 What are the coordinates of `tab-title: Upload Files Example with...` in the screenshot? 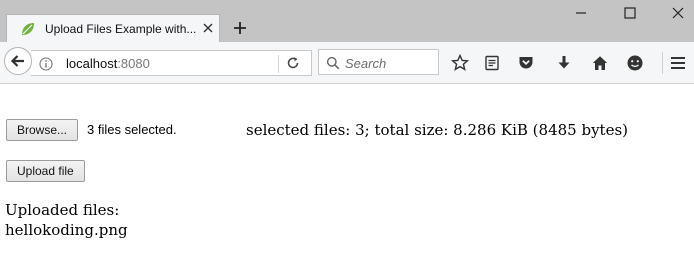 It's located at (121, 29).